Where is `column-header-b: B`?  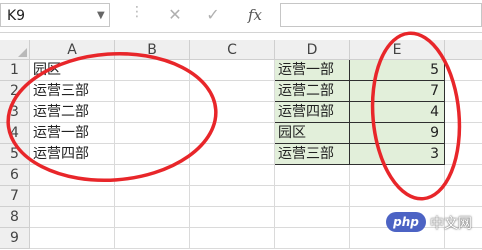
column-header-b: B is located at coordinates (152, 50).